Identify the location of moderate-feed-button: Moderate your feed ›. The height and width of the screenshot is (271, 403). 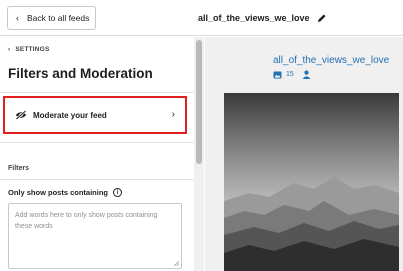
(95, 115).